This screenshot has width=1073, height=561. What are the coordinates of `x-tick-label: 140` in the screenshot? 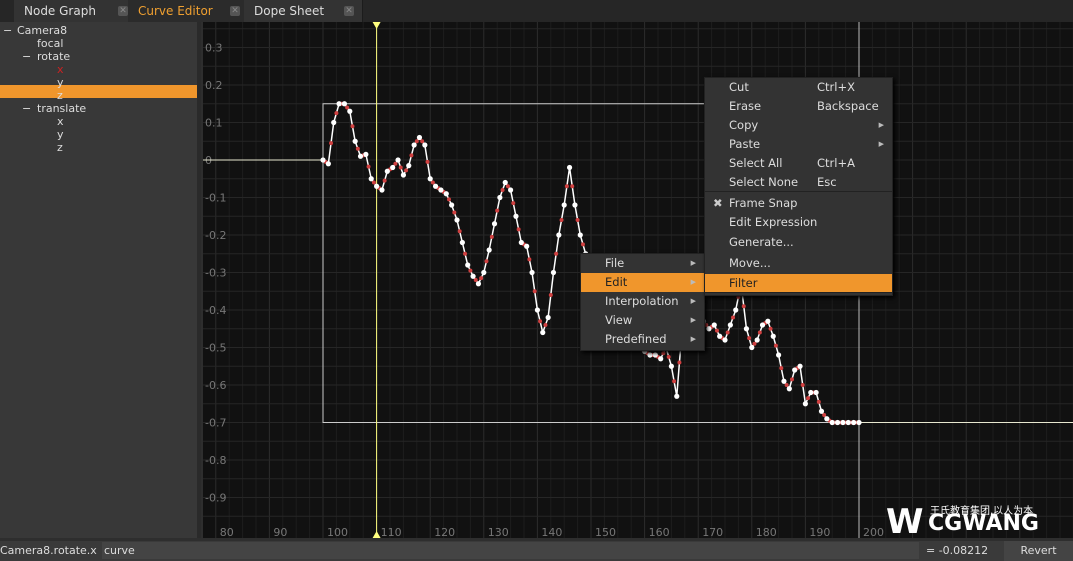 It's located at (551, 532).